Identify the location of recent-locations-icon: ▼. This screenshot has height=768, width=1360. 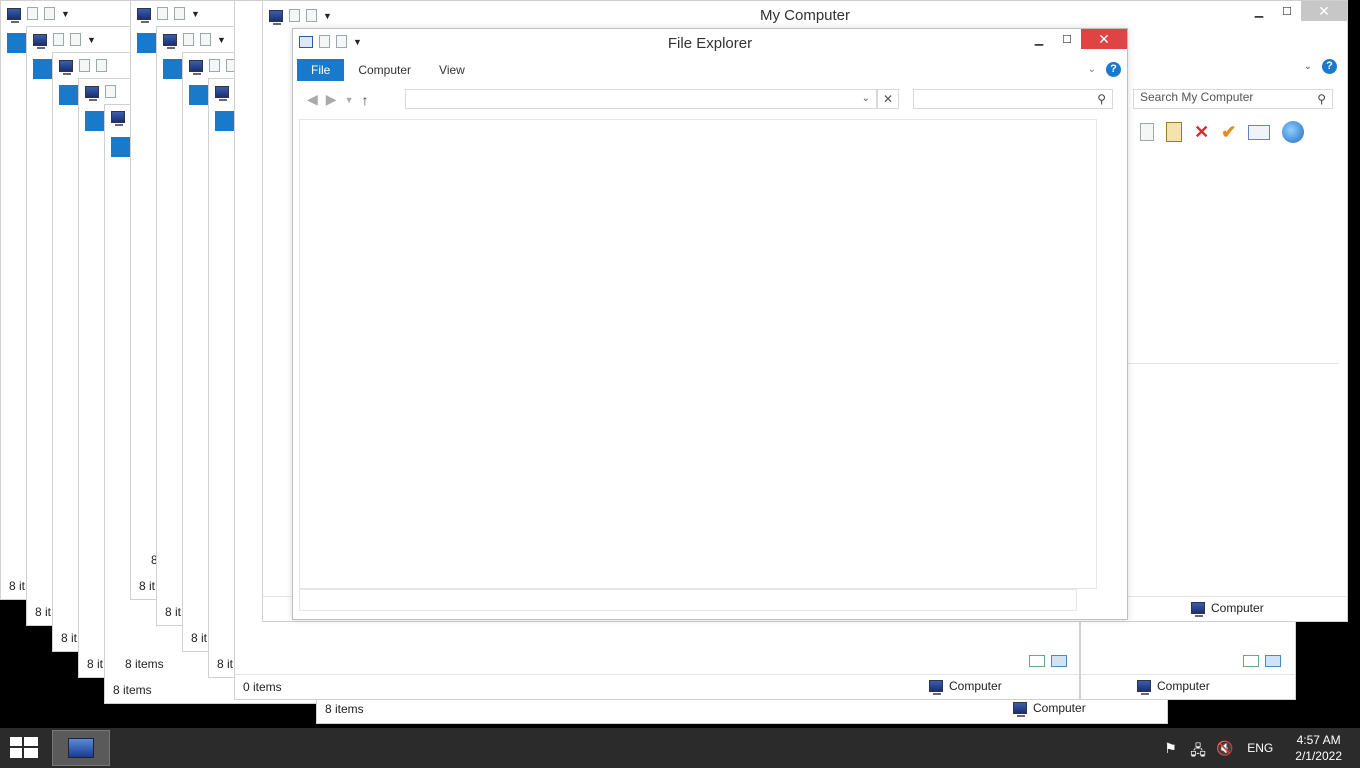
(349, 100).